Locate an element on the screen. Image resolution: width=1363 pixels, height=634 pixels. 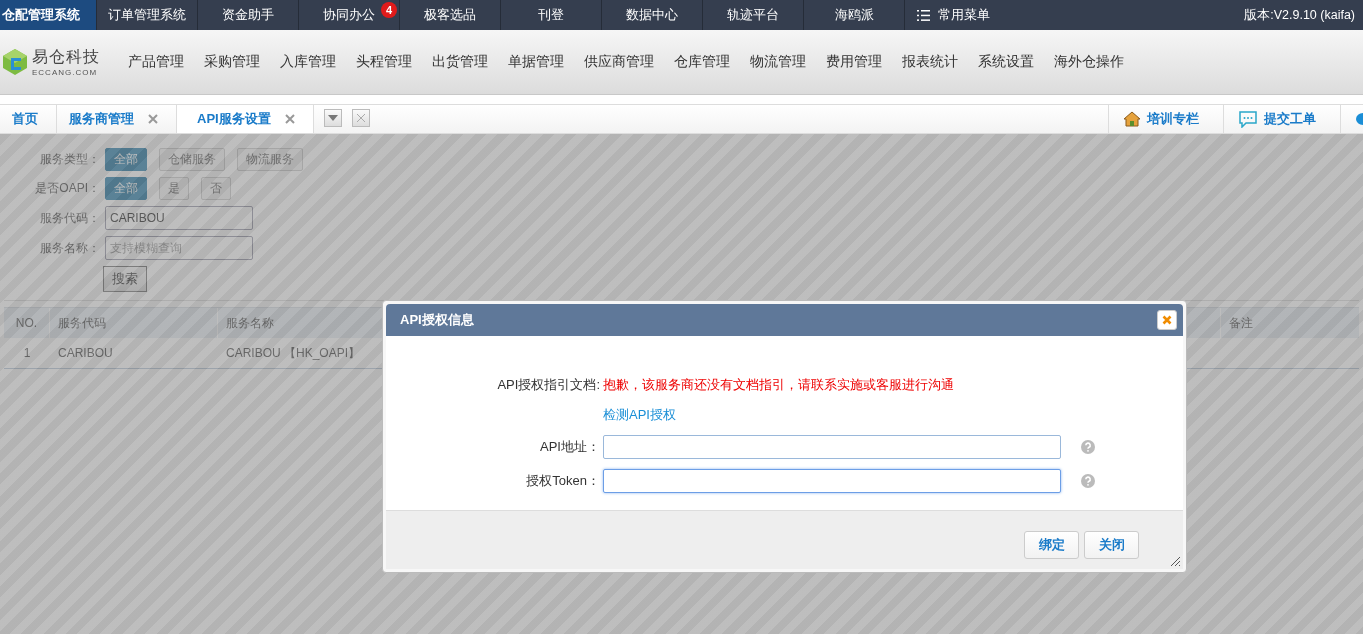
field-label: 服务代码： is located at coordinates (69, 218).